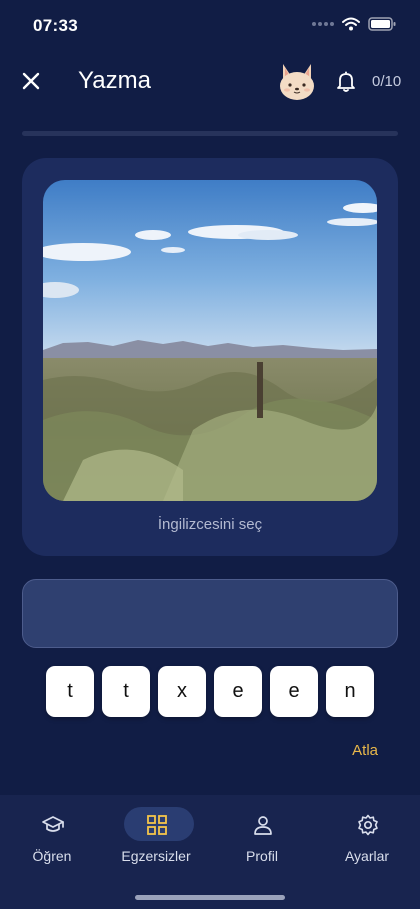 The width and height of the screenshot is (420, 909). I want to click on instruction-text: İngilizcesini seç, so click(210, 524).